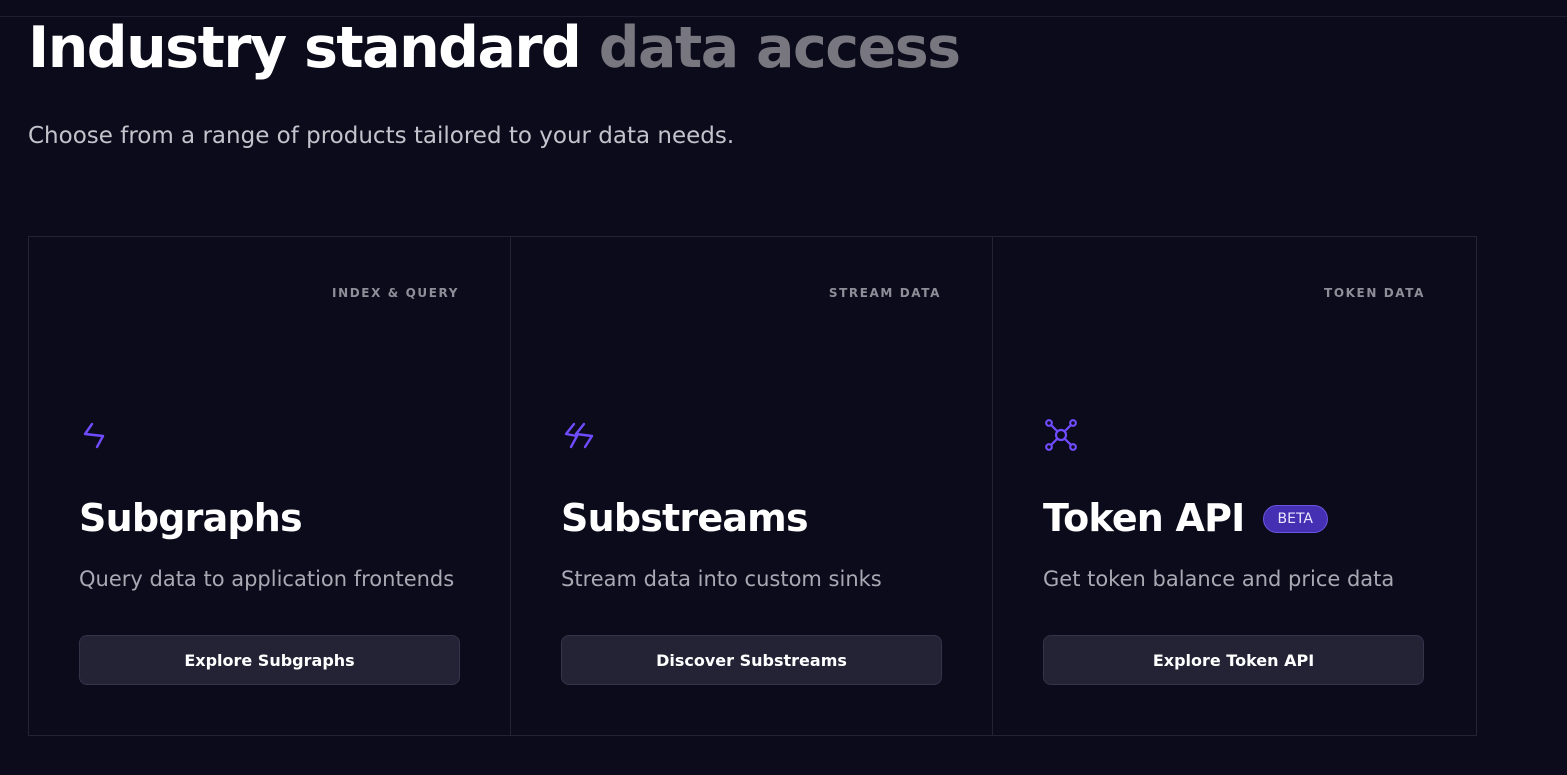  Describe the element at coordinates (884, 293) in the screenshot. I see `card-tag: STREAM DATA` at that location.